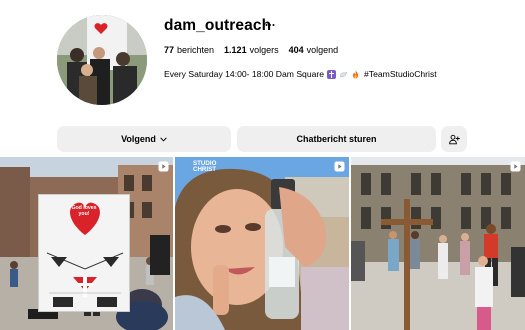  What do you see at coordinates (102, 60) in the screenshot?
I see `profile-avatar` at bounding box center [102, 60].